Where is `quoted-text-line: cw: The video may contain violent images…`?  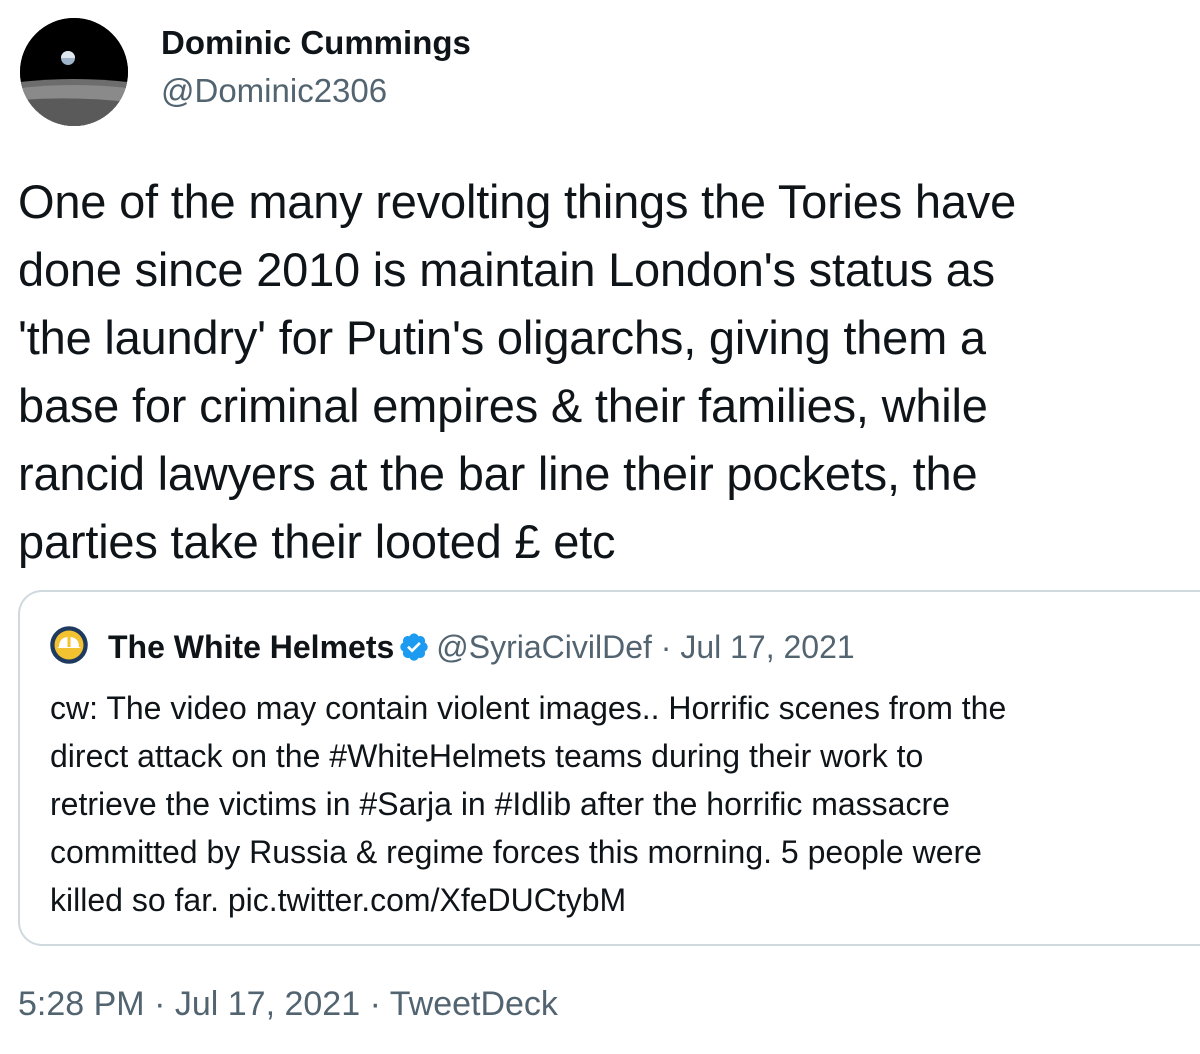
quoted-text-line: cw: The video may contain violent images… is located at coordinates (528, 708).